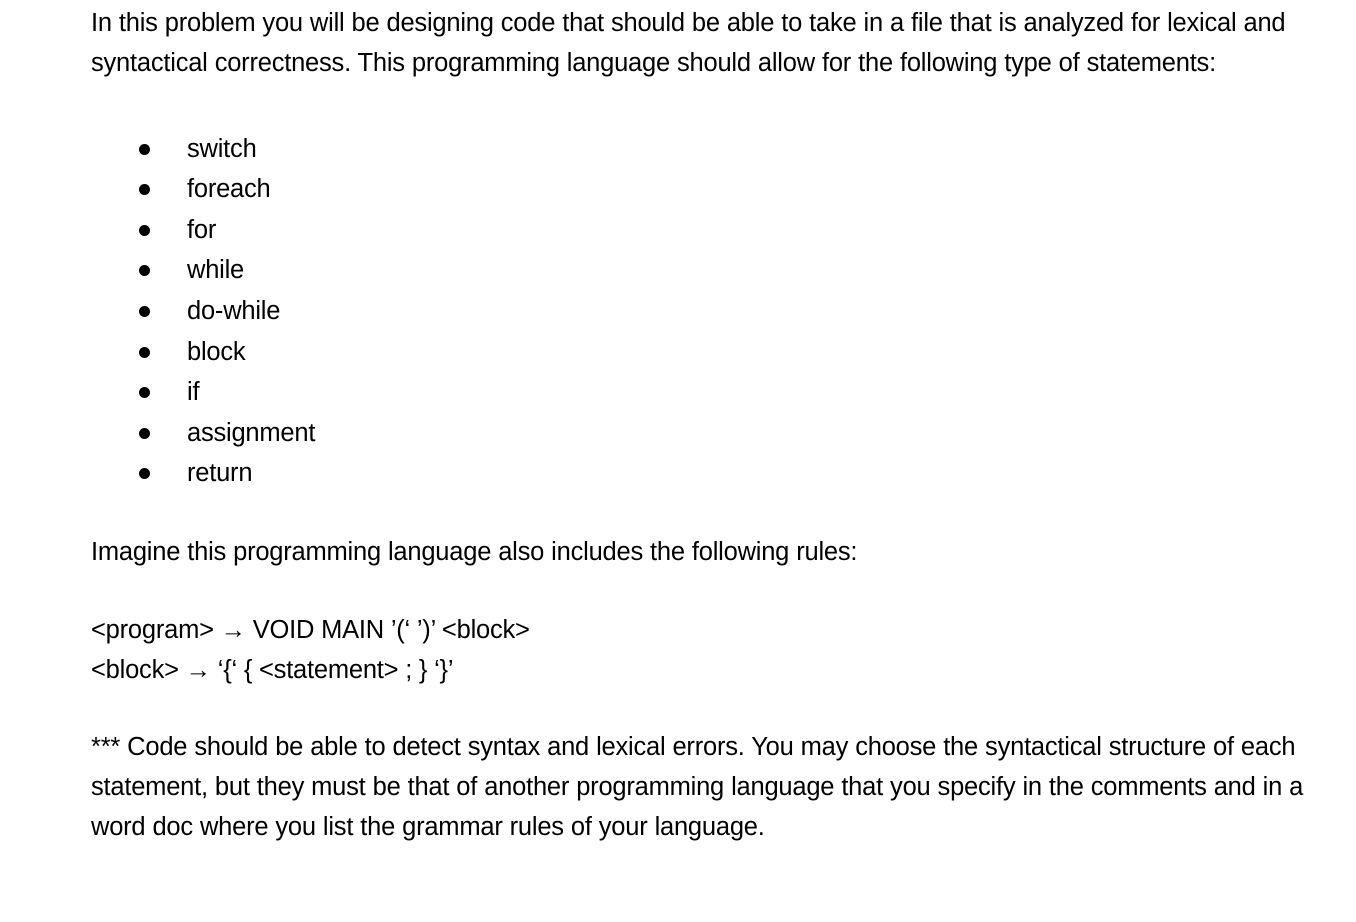 The image size is (1356, 922). I want to click on list-item-label: switch, so click(222, 148).